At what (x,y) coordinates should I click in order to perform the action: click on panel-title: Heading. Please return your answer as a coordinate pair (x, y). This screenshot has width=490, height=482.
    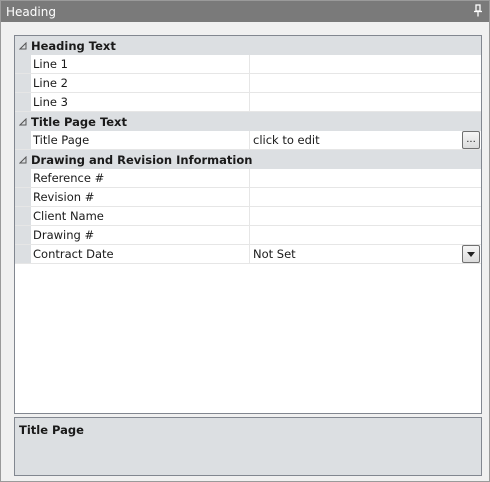
    Looking at the image, I should click on (31, 11).